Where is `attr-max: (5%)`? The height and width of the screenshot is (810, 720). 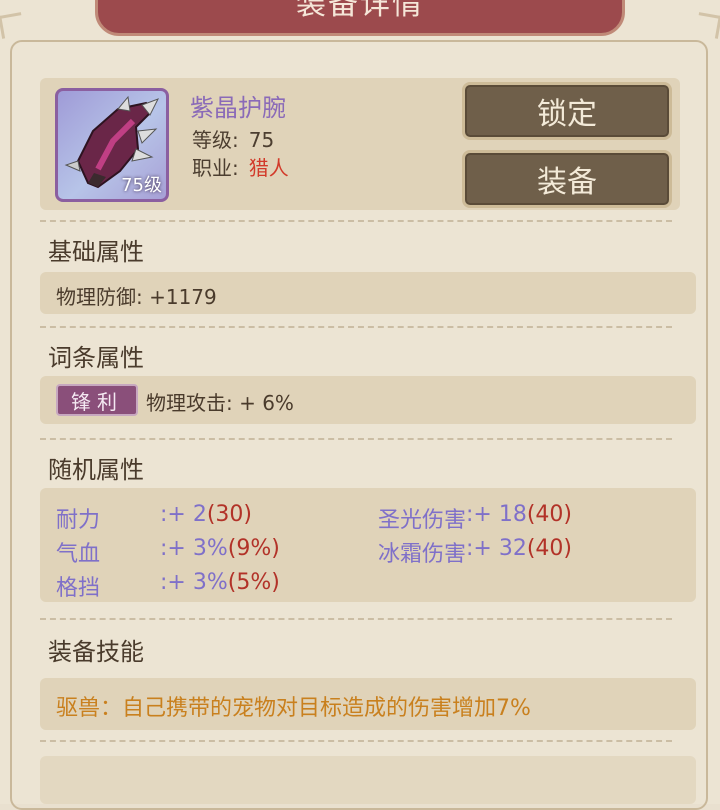
attr-max: (5%) is located at coordinates (253, 582).